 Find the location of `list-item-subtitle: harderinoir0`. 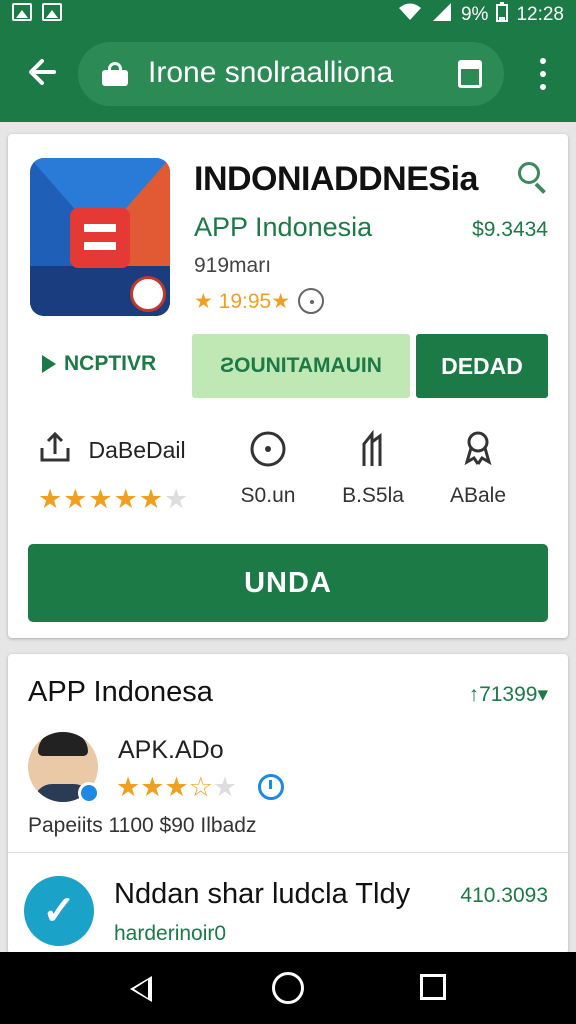

list-item-subtitle: harderinoir0 is located at coordinates (170, 933).